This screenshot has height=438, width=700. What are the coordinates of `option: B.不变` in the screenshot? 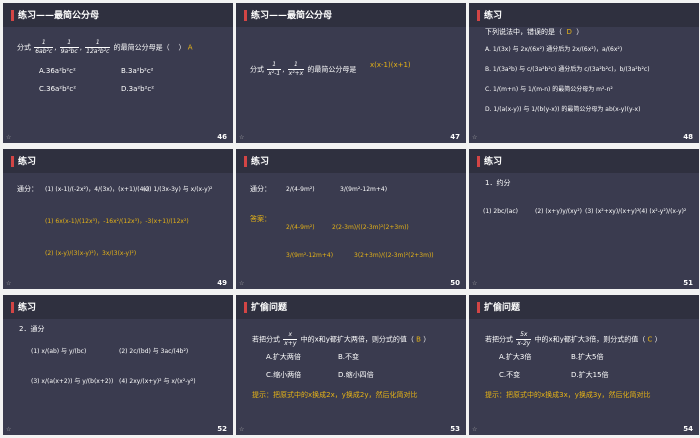 It's located at (349, 357).